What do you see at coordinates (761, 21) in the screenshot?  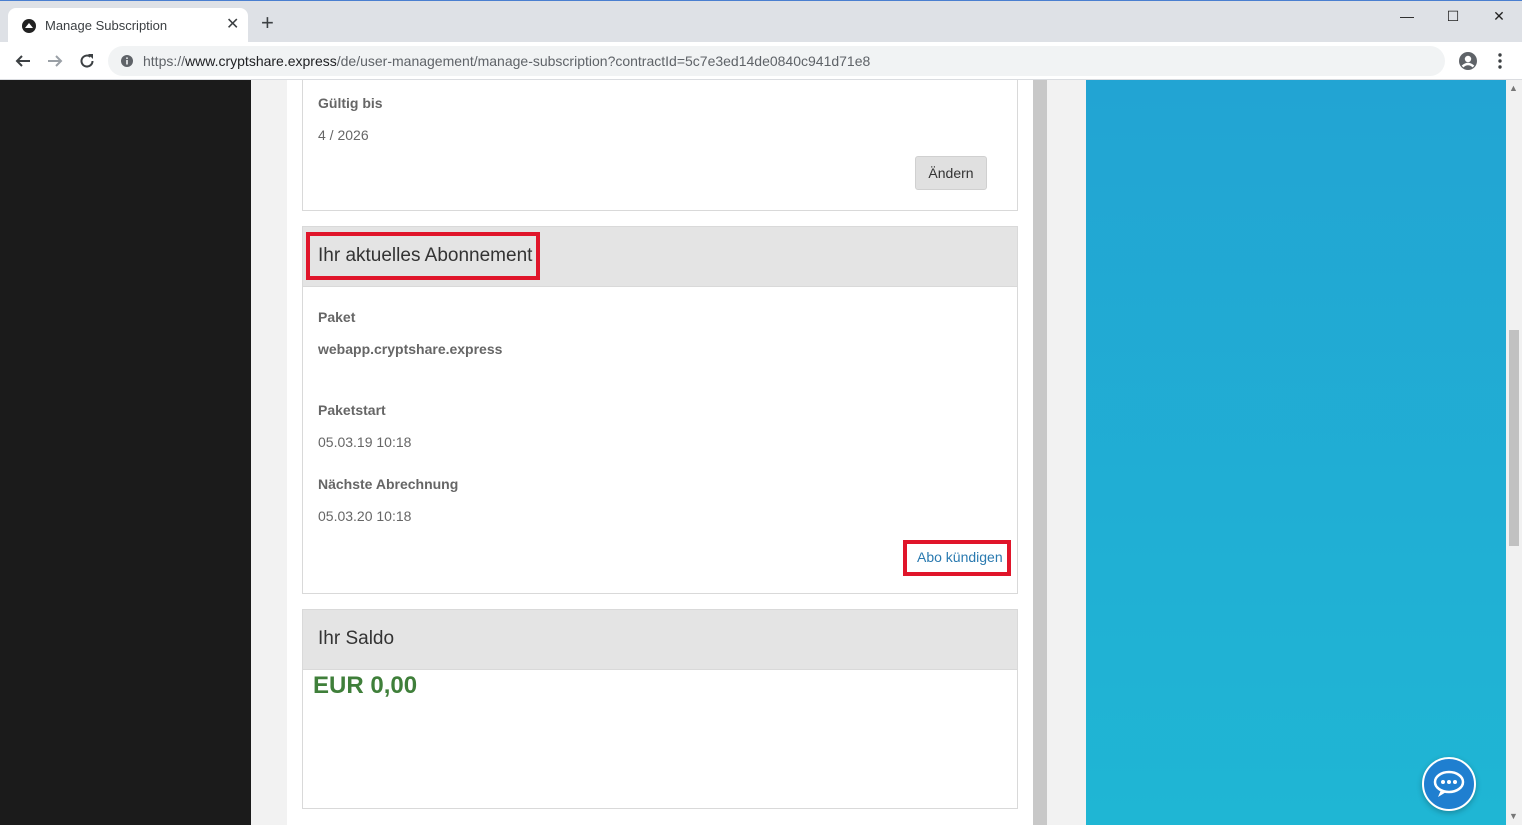 I see `browser-titlebar: Manage Subscription ✕ + — ☐ ✕` at bounding box center [761, 21].